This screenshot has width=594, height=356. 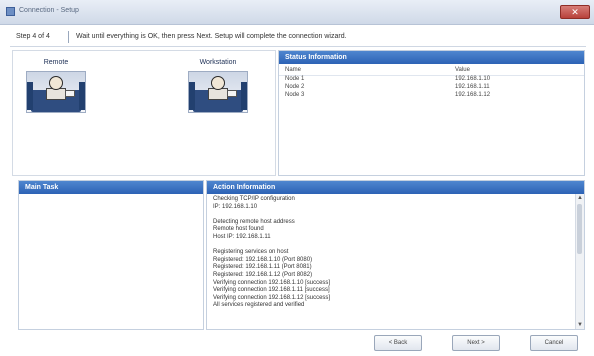 I want to click on workstation-card: Workstation, so click(x=218, y=86).